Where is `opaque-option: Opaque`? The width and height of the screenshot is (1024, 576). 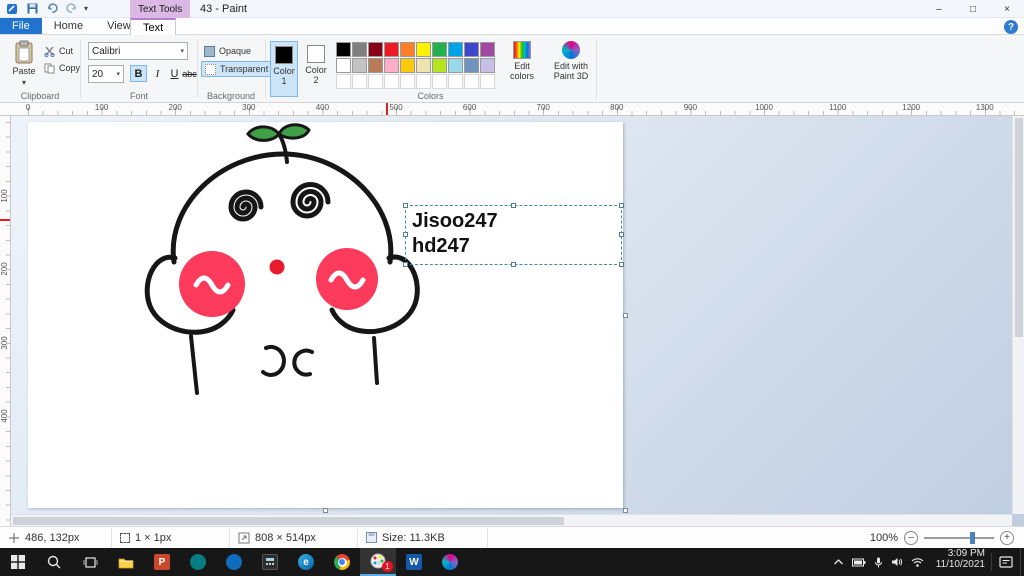
opaque-option: Opaque is located at coordinates (227, 51).